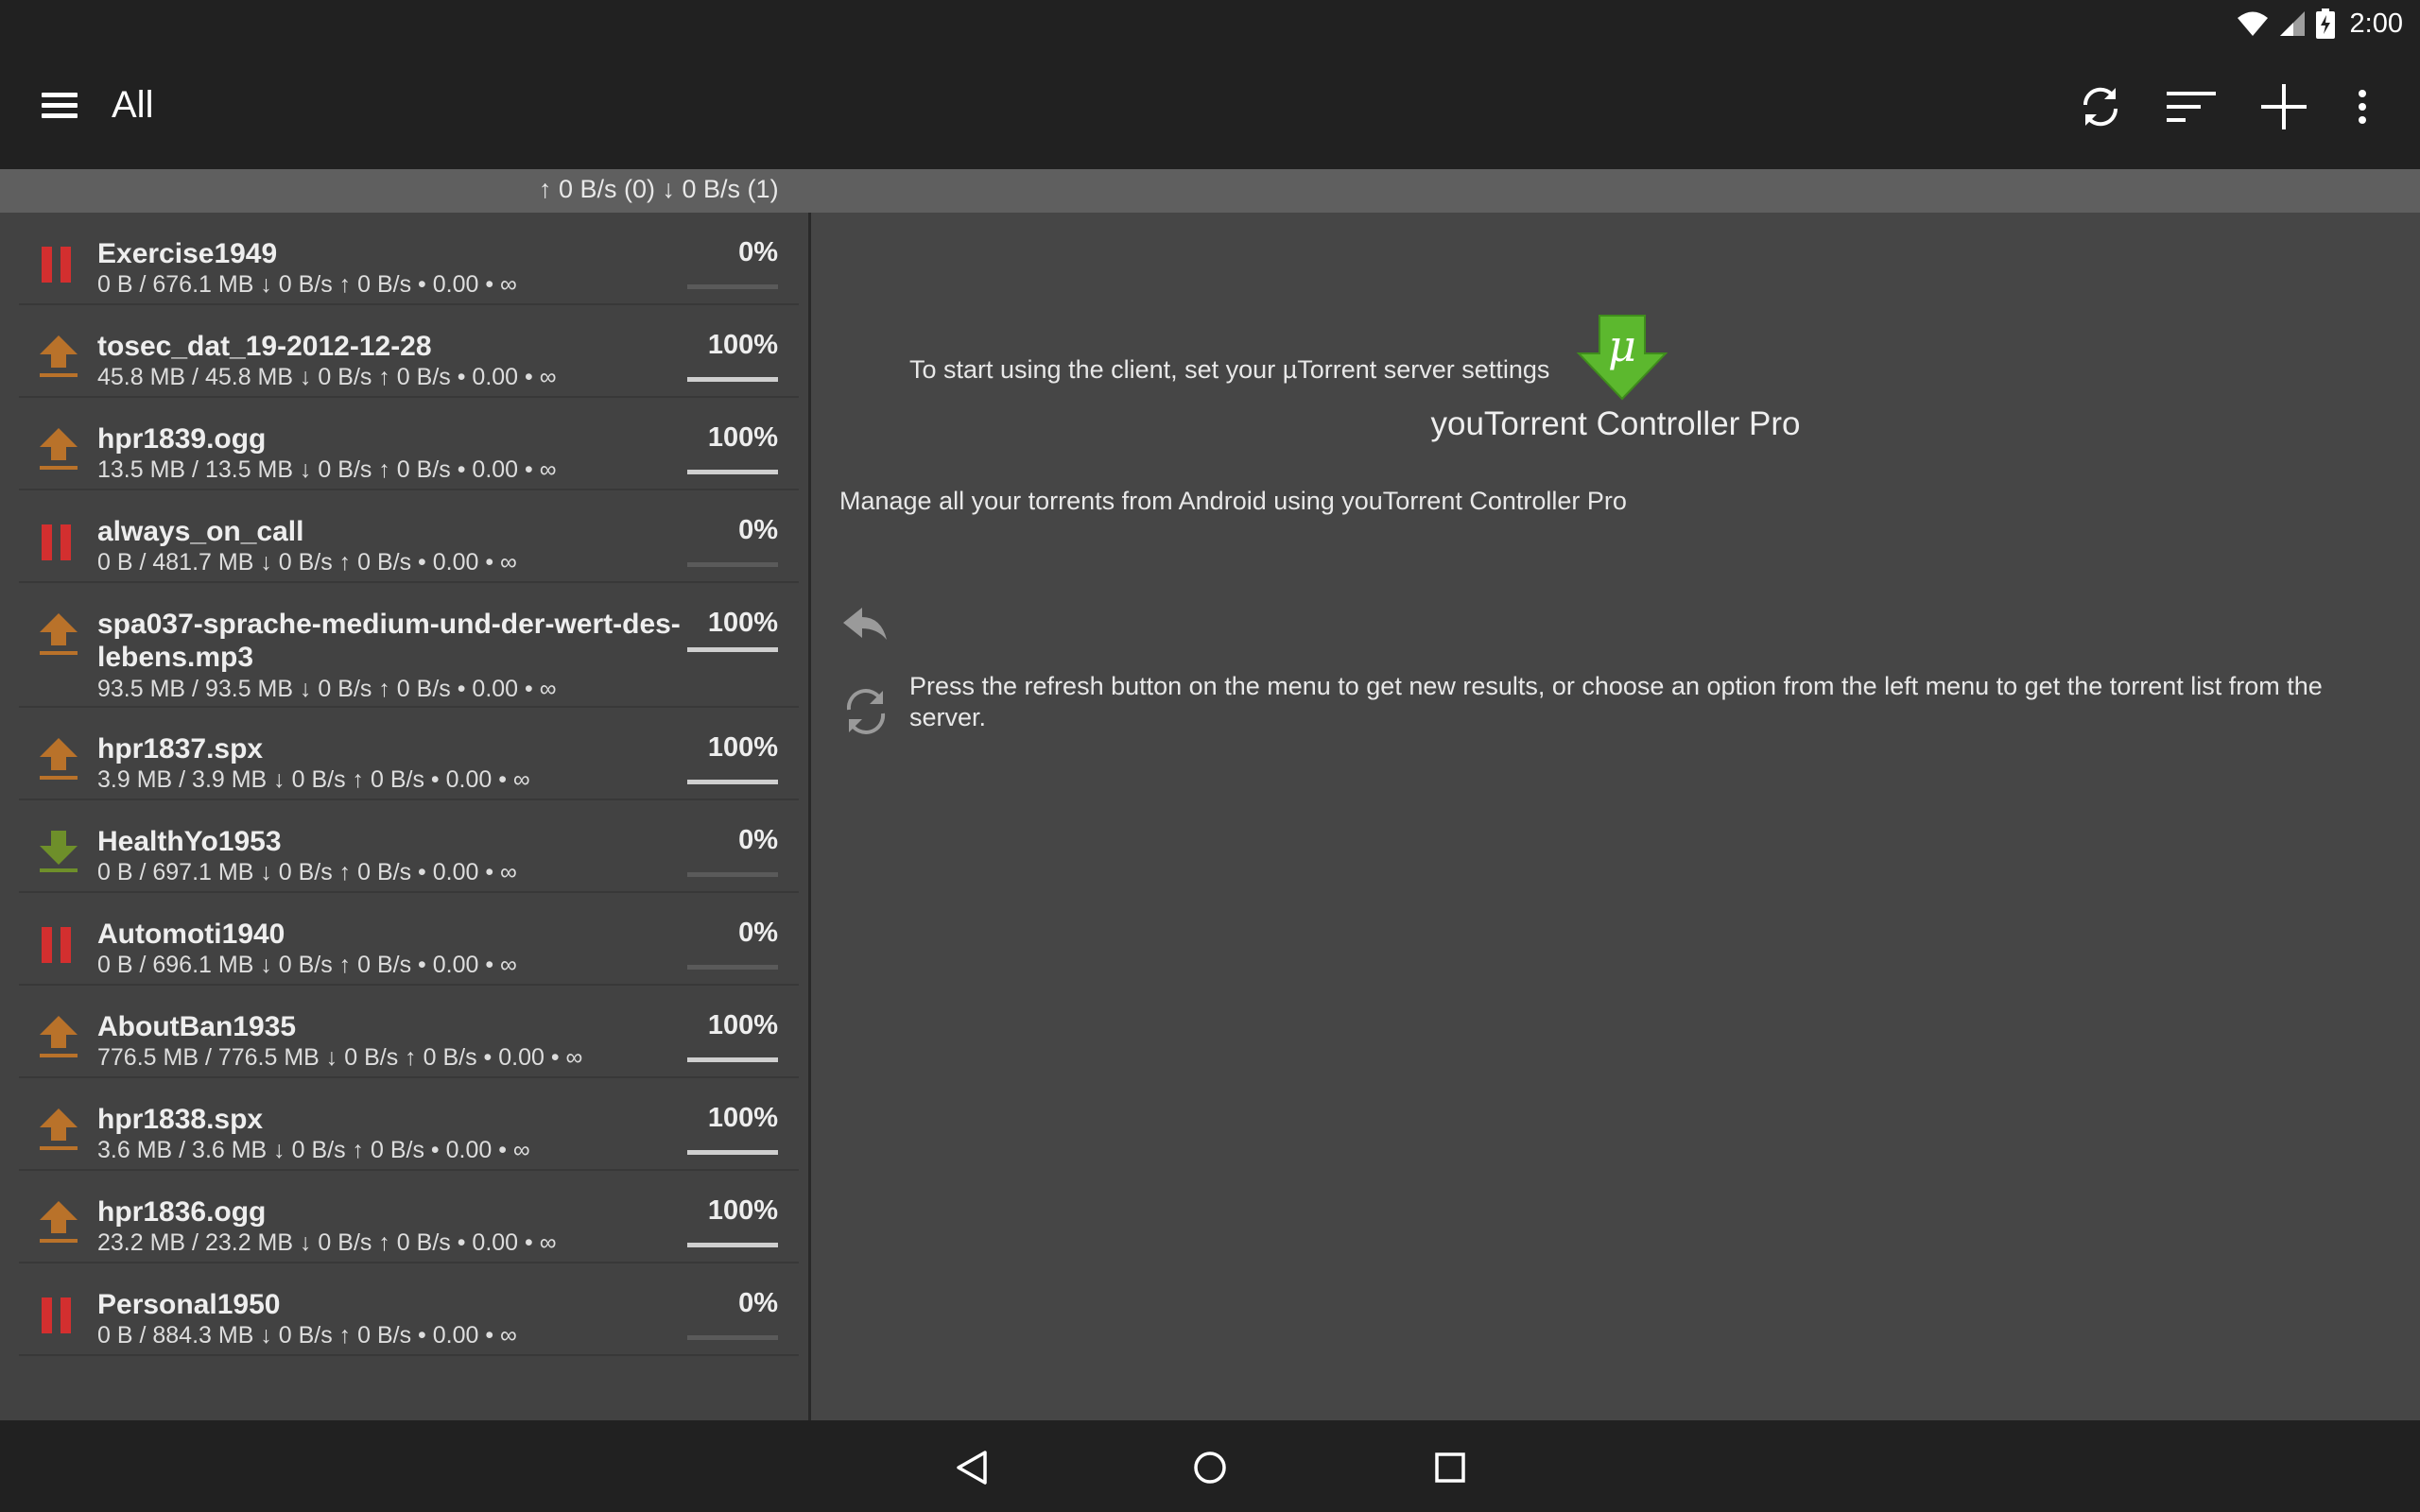 This screenshot has width=2420, height=1512. I want to click on home-button, so click(1210, 1467).